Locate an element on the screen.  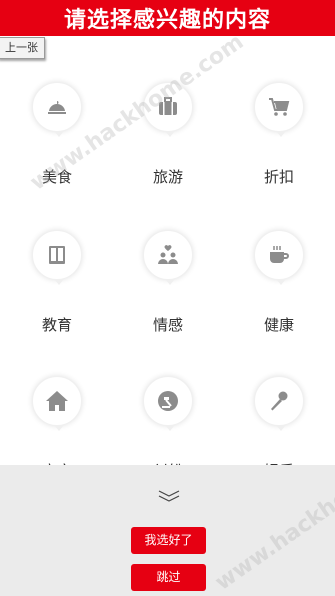
coffee-cup-icon is located at coordinates (279, 257).